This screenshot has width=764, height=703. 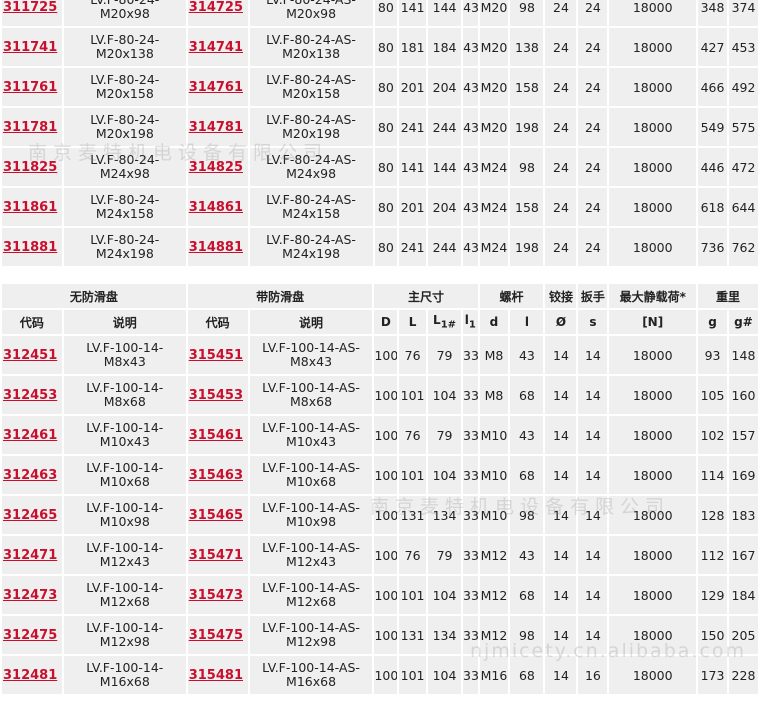 I want to click on description-line: M24x98, so click(x=311, y=173).